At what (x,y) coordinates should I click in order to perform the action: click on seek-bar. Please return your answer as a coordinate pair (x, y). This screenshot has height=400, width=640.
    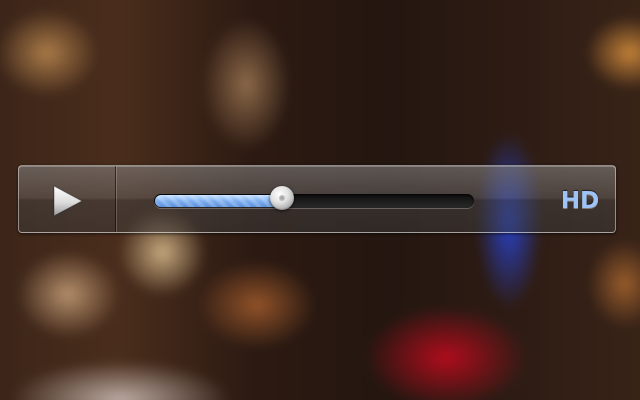
    Looking at the image, I should click on (314, 201).